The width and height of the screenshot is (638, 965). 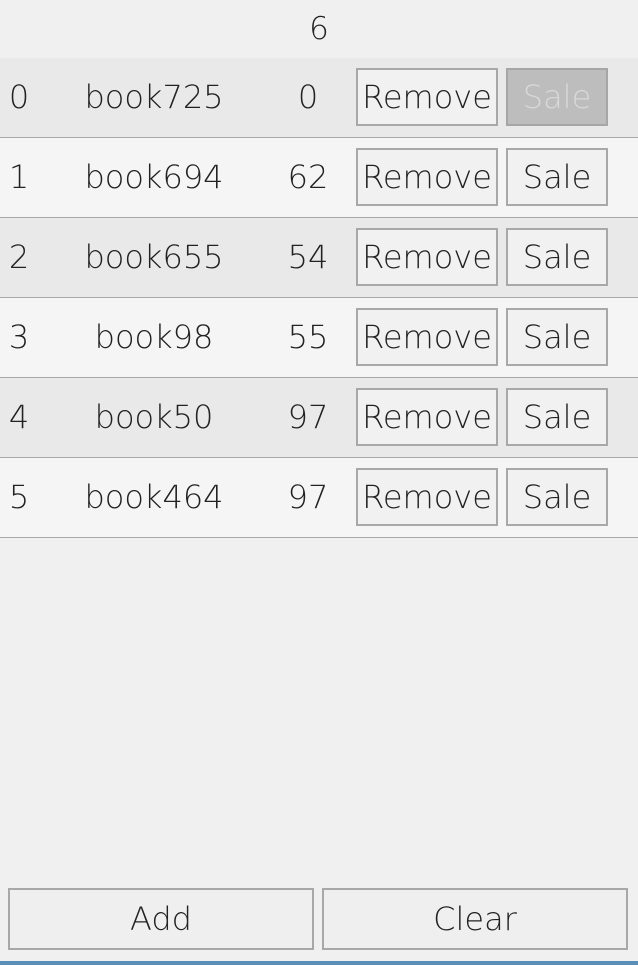 I want to click on list-item: 3 book98 55 Remove Sale, so click(x=319, y=338).